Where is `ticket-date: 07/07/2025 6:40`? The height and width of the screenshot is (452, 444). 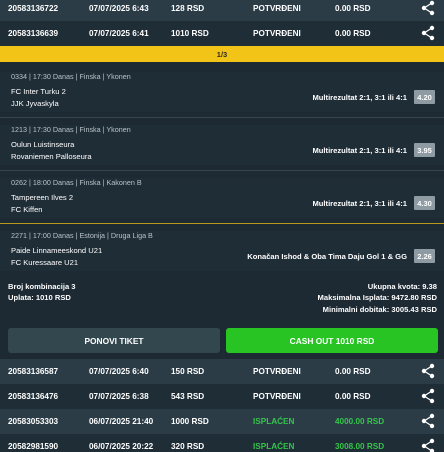 ticket-date: 07/07/2025 6:40 is located at coordinates (119, 371).